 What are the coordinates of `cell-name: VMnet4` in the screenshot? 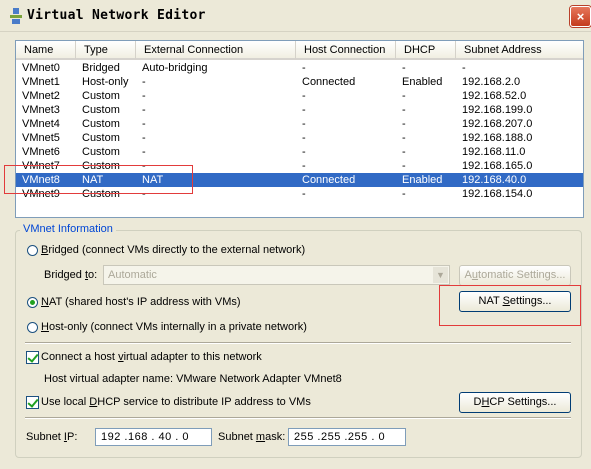 It's located at (41, 124).